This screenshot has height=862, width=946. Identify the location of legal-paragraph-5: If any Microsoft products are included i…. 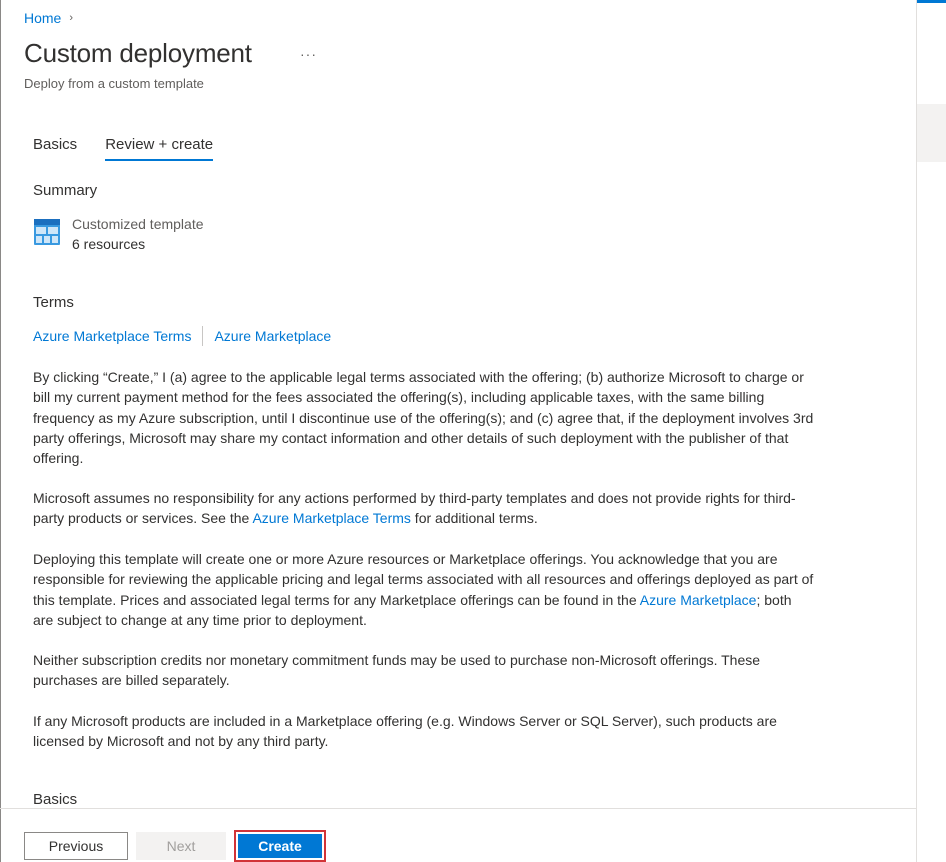
(424, 731).